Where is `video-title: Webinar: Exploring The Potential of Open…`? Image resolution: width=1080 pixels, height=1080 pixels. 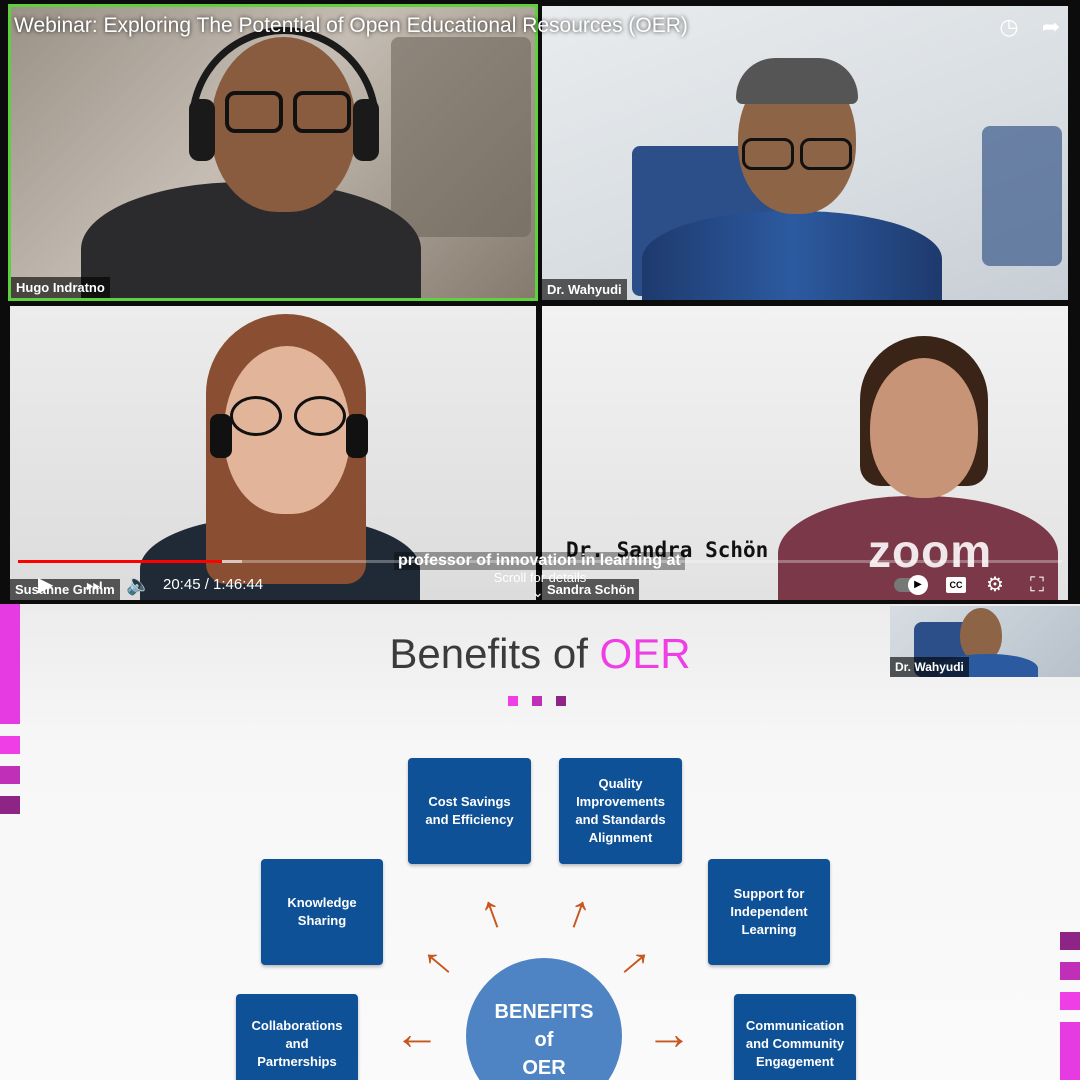
video-title: Webinar: Exploring The Potential of Open… is located at coordinates (351, 26).